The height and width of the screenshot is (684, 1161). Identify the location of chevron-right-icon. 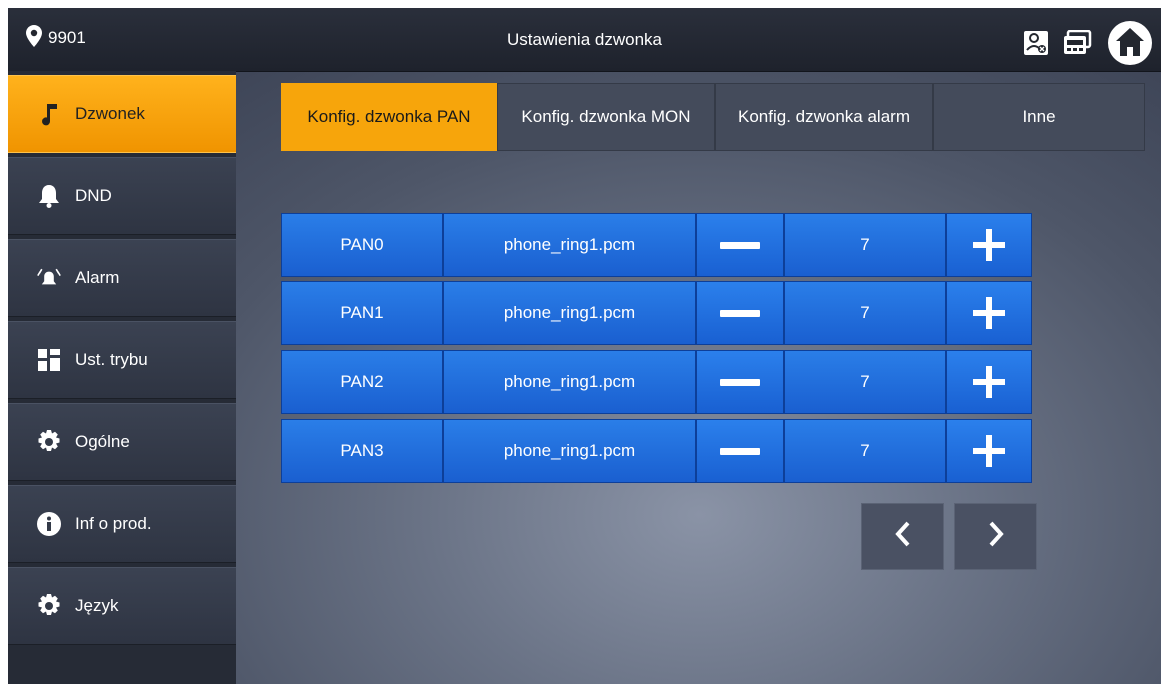
(996, 536).